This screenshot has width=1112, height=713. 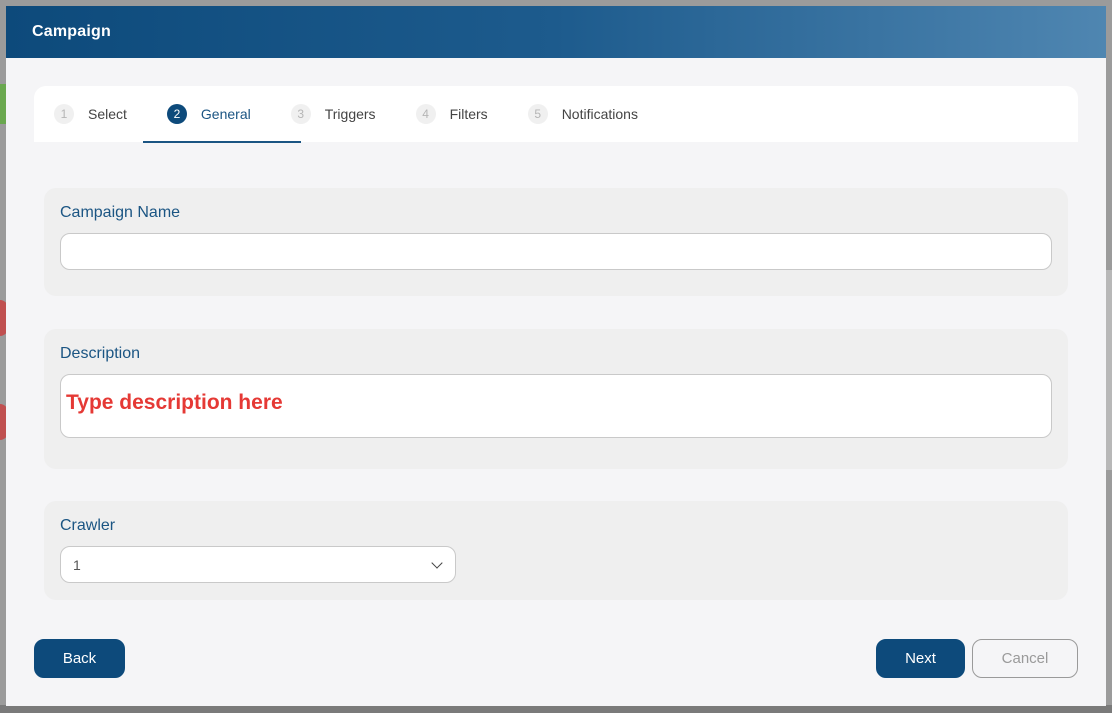 What do you see at coordinates (300, 114) in the screenshot?
I see `step-number: 3` at bounding box center [300, 114].